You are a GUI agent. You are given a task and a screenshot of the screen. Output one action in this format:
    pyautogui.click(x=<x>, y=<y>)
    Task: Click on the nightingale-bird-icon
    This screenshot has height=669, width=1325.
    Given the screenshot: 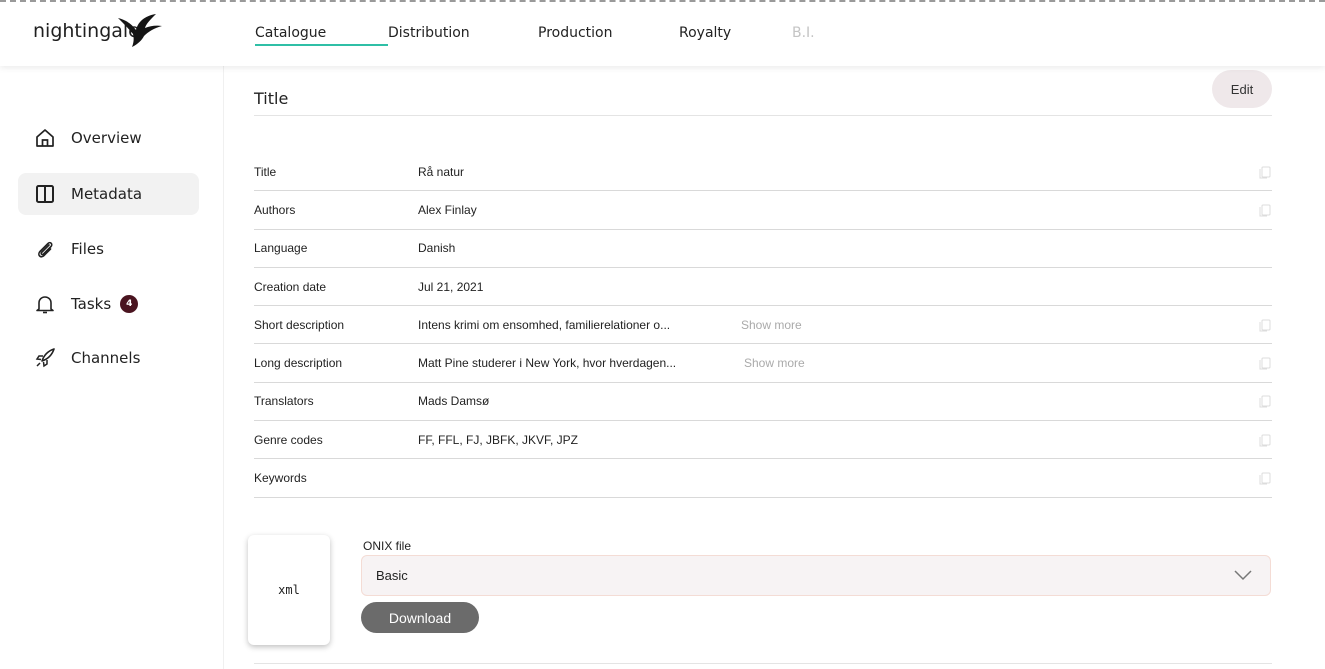 What is the action you would take?
    pyautogui.click(x=140, y=31)
    